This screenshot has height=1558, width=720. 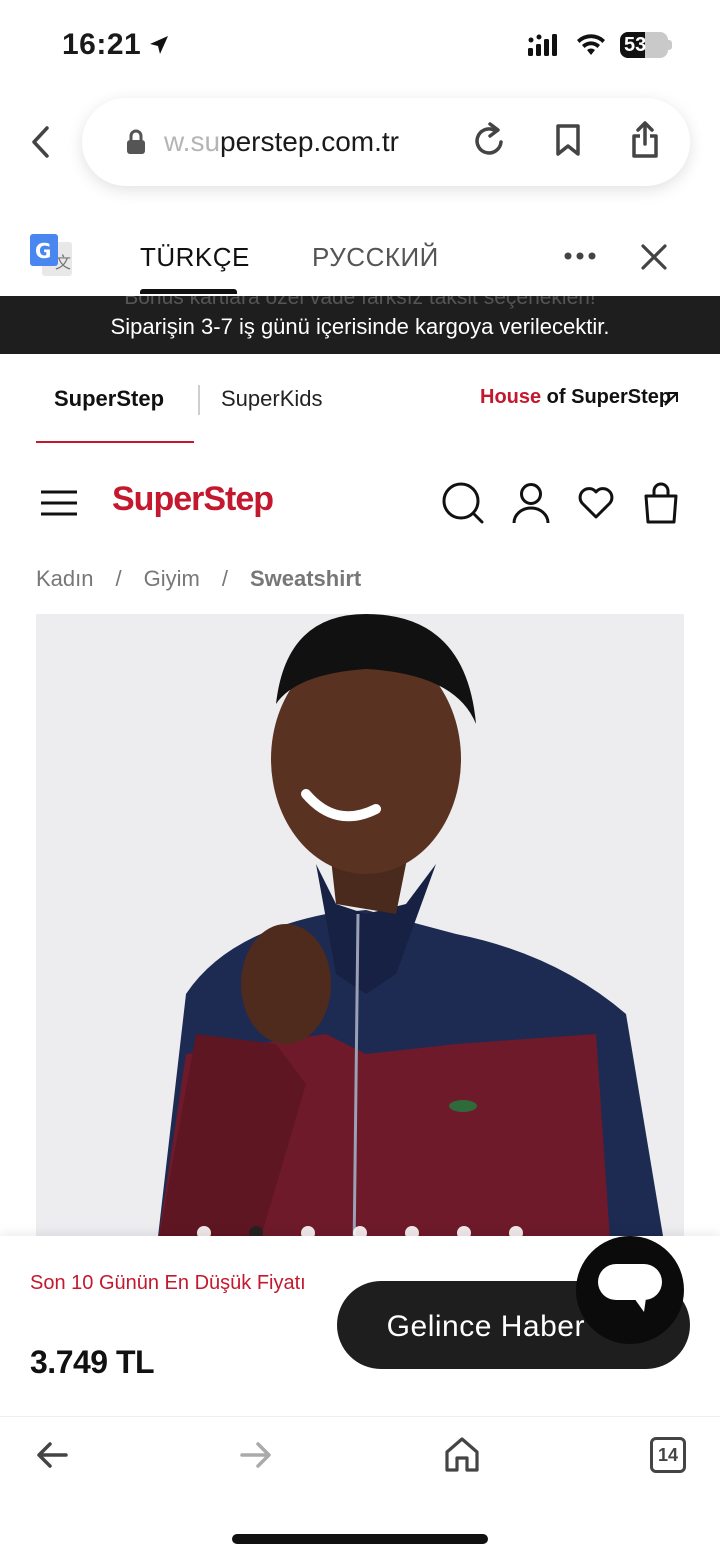 I want to click on bookmark-icon, so click(x=568, y=140).